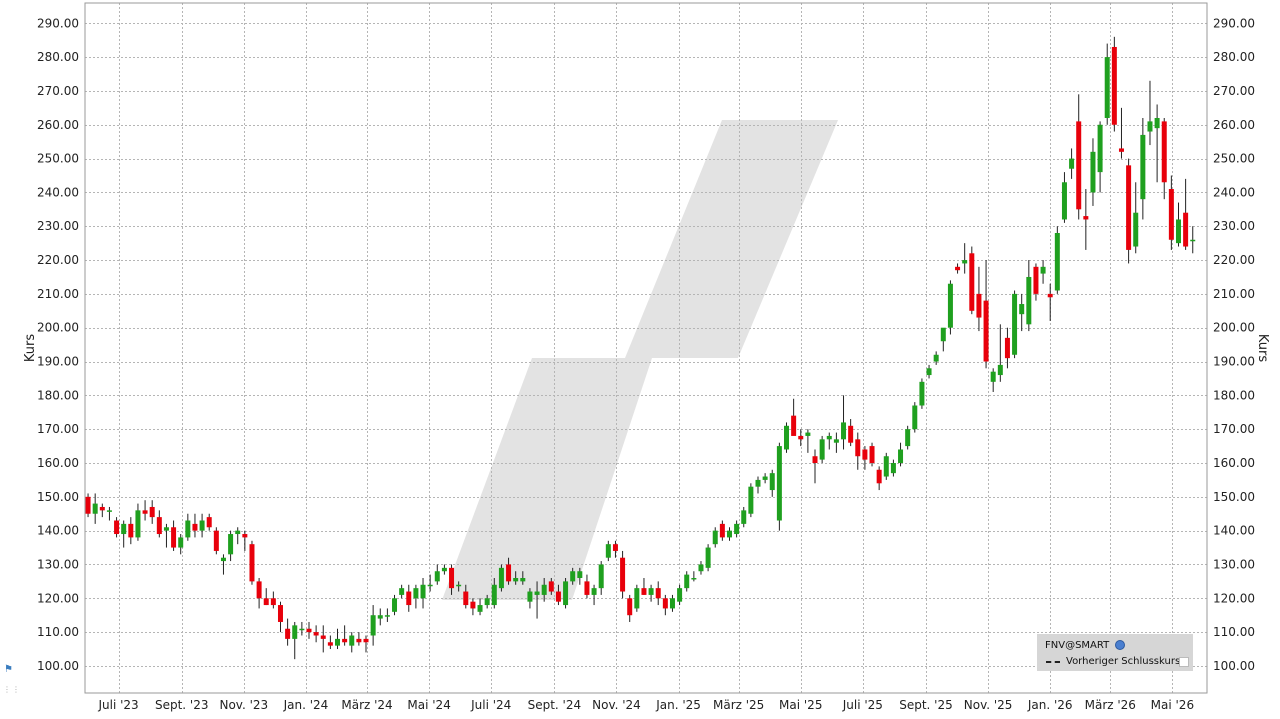  What do you see at coordinates (555, 705) in the screenshot?
I see `x-tick-label: Sept. '24` at bounding box center [555, 705].